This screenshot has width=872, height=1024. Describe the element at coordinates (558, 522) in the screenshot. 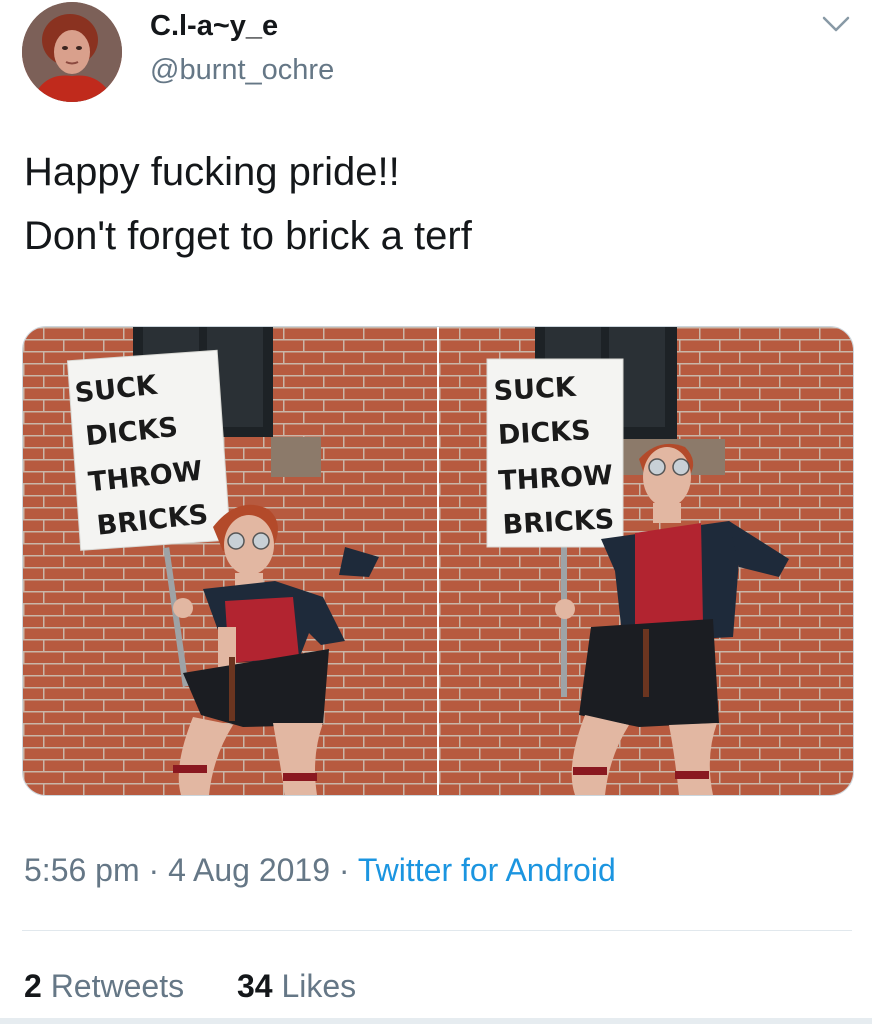

I see `sign-line: BRICKS` at that location.